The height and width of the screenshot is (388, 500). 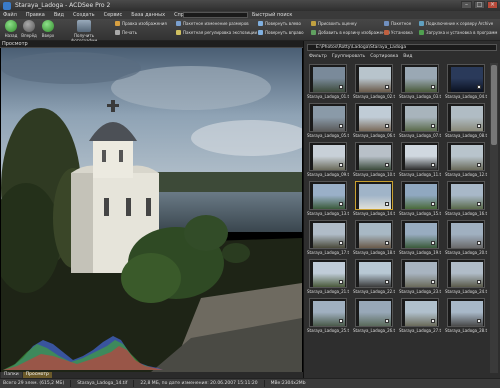 I want to click on filter-button: Фильтр, so click(x=318, y=56).